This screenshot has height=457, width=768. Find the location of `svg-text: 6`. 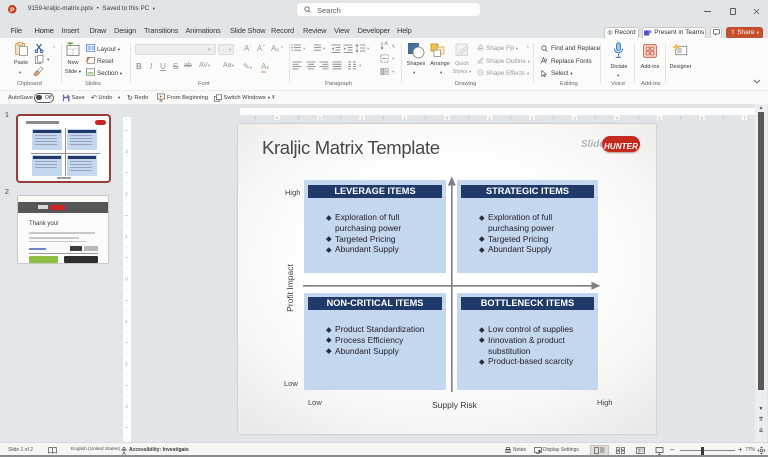

svg-text: 6 is located at coordinates (702, 118).